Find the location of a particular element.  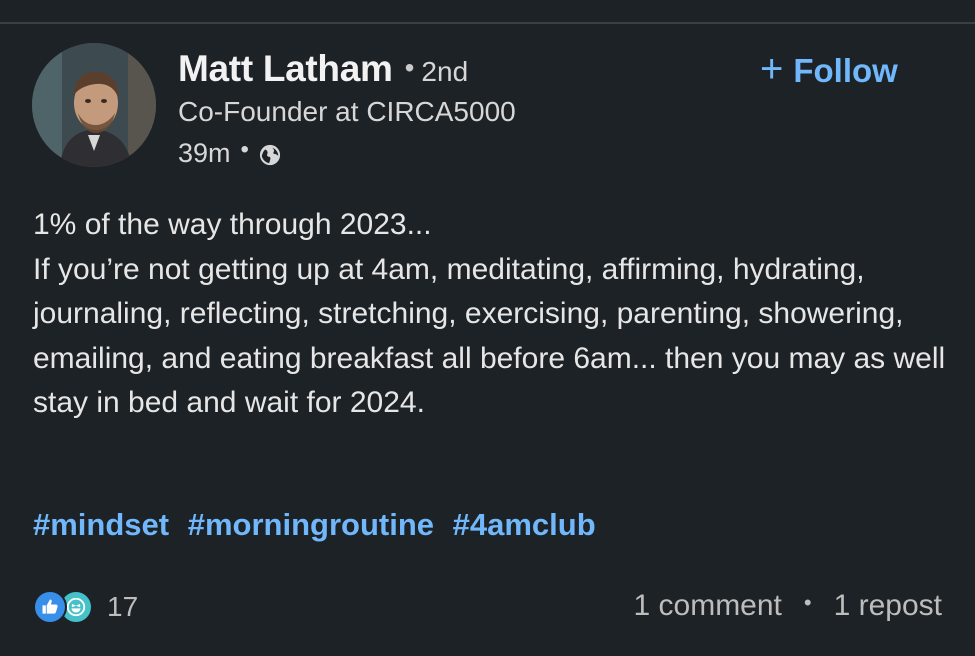

hashtag-list: #mindset #morningroutine #4amclub is located at coordinates (319, 525).